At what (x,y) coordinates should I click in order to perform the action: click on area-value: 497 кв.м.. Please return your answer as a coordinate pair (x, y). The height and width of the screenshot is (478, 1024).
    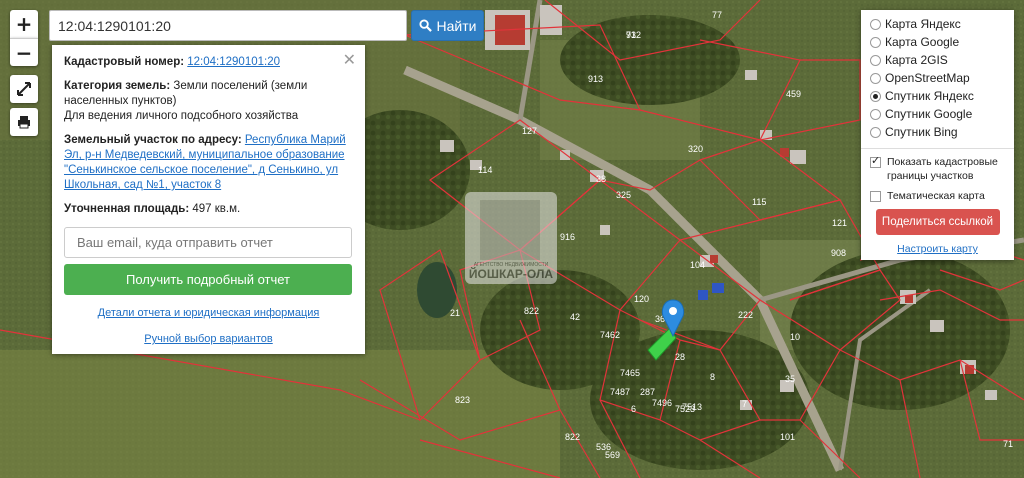
    Looking at the image, I should click on (216, 209).